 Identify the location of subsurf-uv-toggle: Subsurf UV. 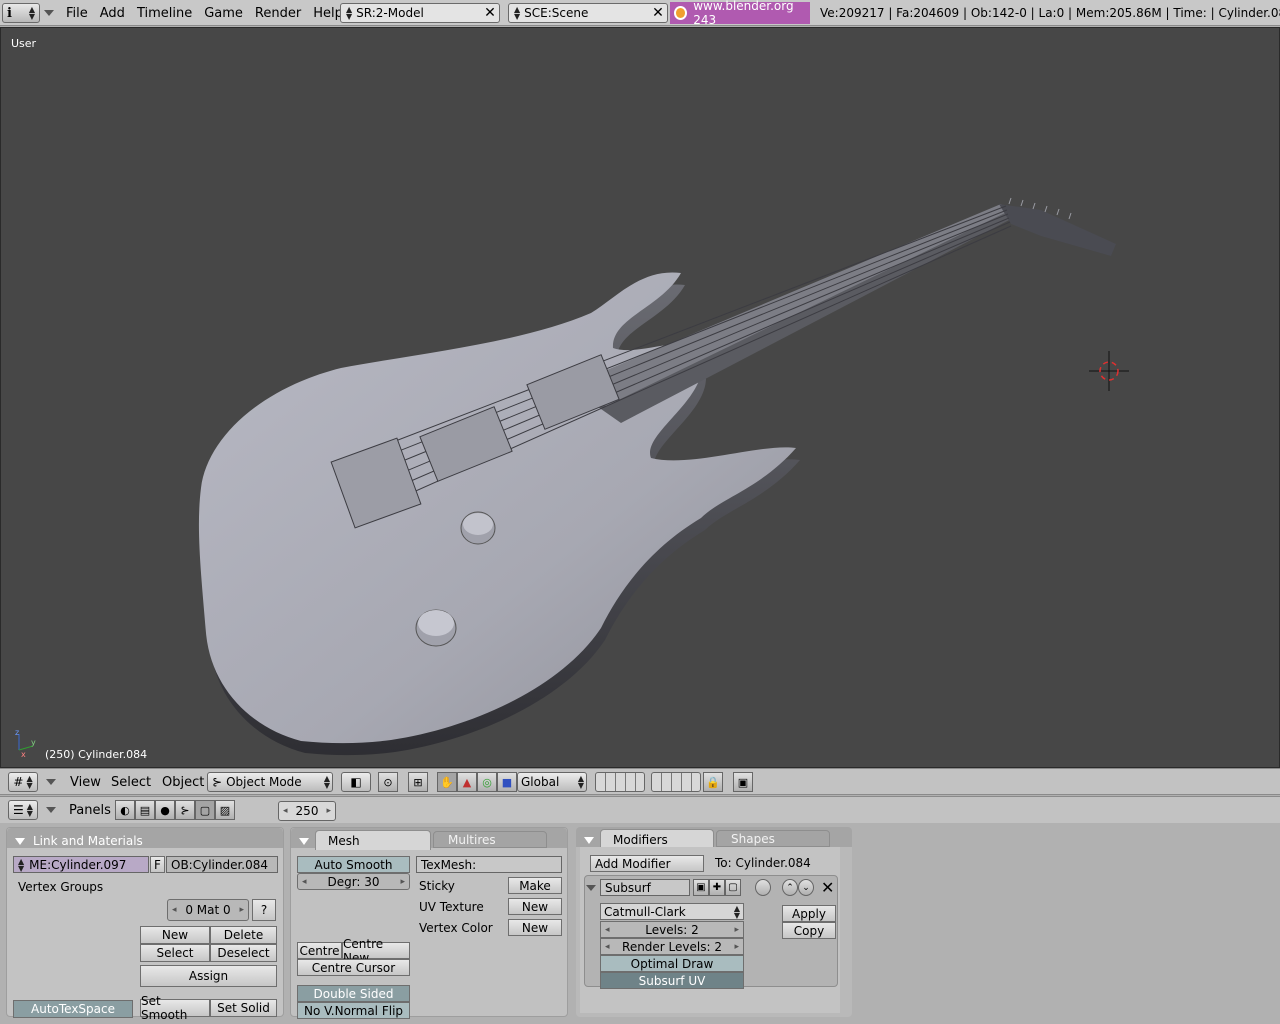
(672, 980).